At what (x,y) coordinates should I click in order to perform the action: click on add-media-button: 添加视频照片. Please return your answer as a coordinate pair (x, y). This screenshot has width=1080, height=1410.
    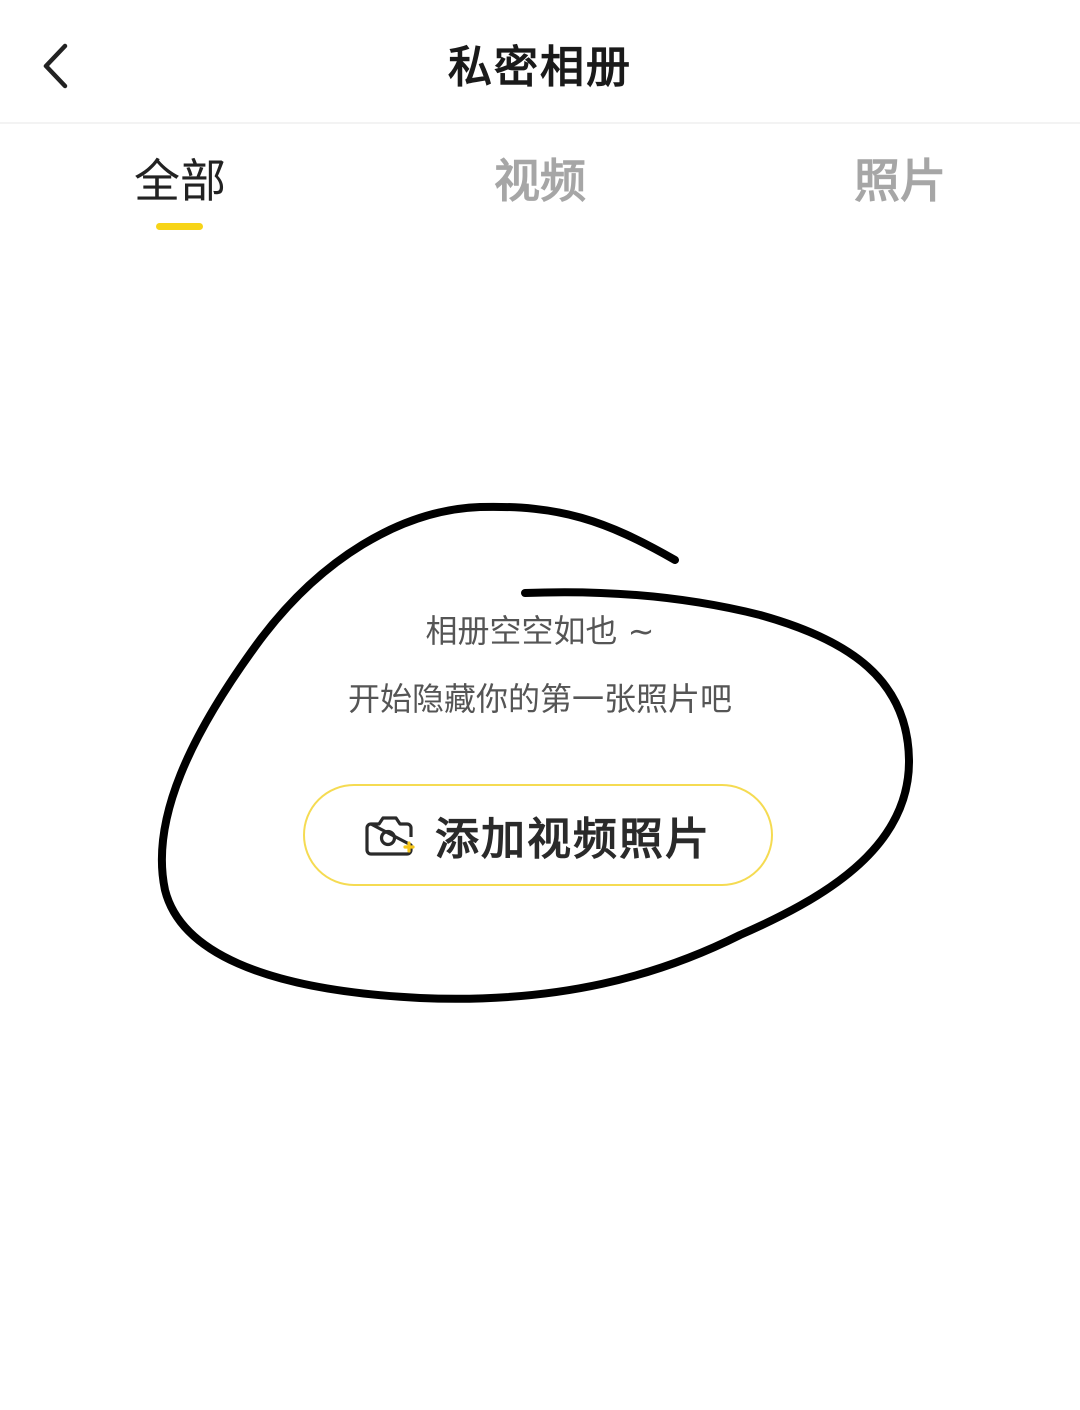
    Looking at the image, I should click on (538, 835).